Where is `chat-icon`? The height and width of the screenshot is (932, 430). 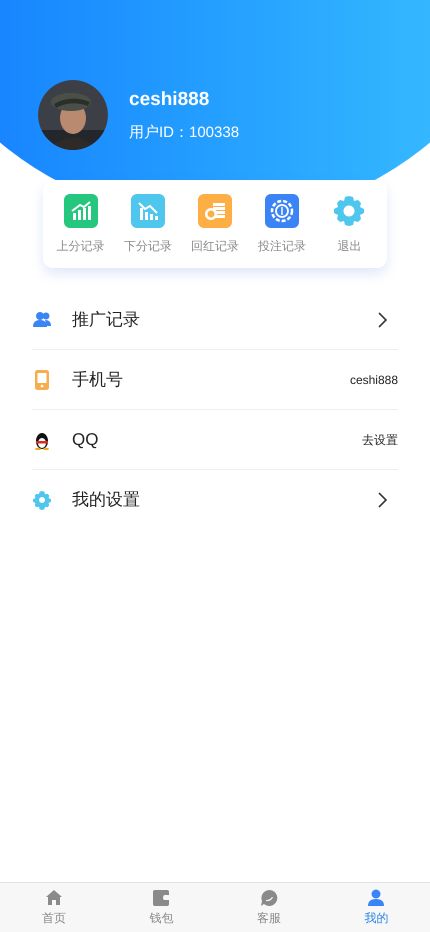 chat-icon is located at coordinates (269, 897).